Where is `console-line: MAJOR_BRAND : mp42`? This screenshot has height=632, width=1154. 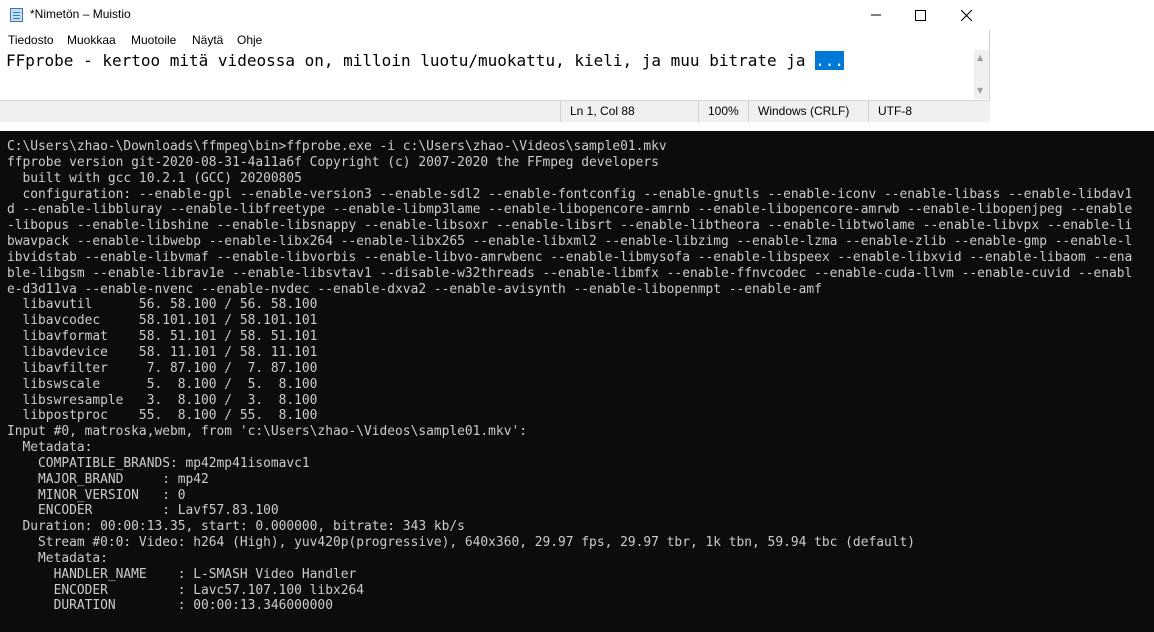
console-line: MAJOR_BRAND : mp42 is located at coordinates (108, 479).